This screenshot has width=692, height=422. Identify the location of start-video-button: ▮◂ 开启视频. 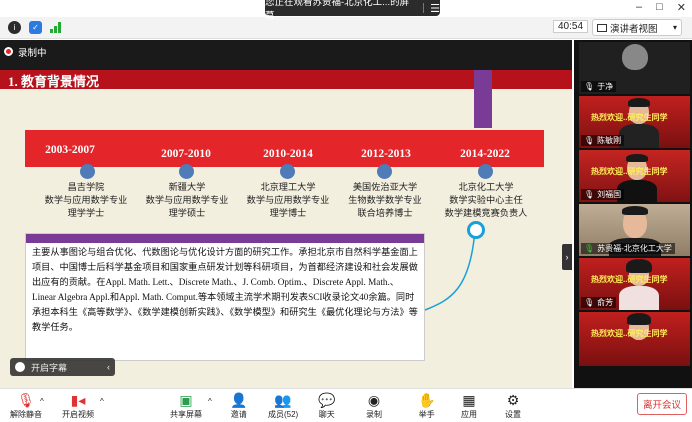
(78, 406).